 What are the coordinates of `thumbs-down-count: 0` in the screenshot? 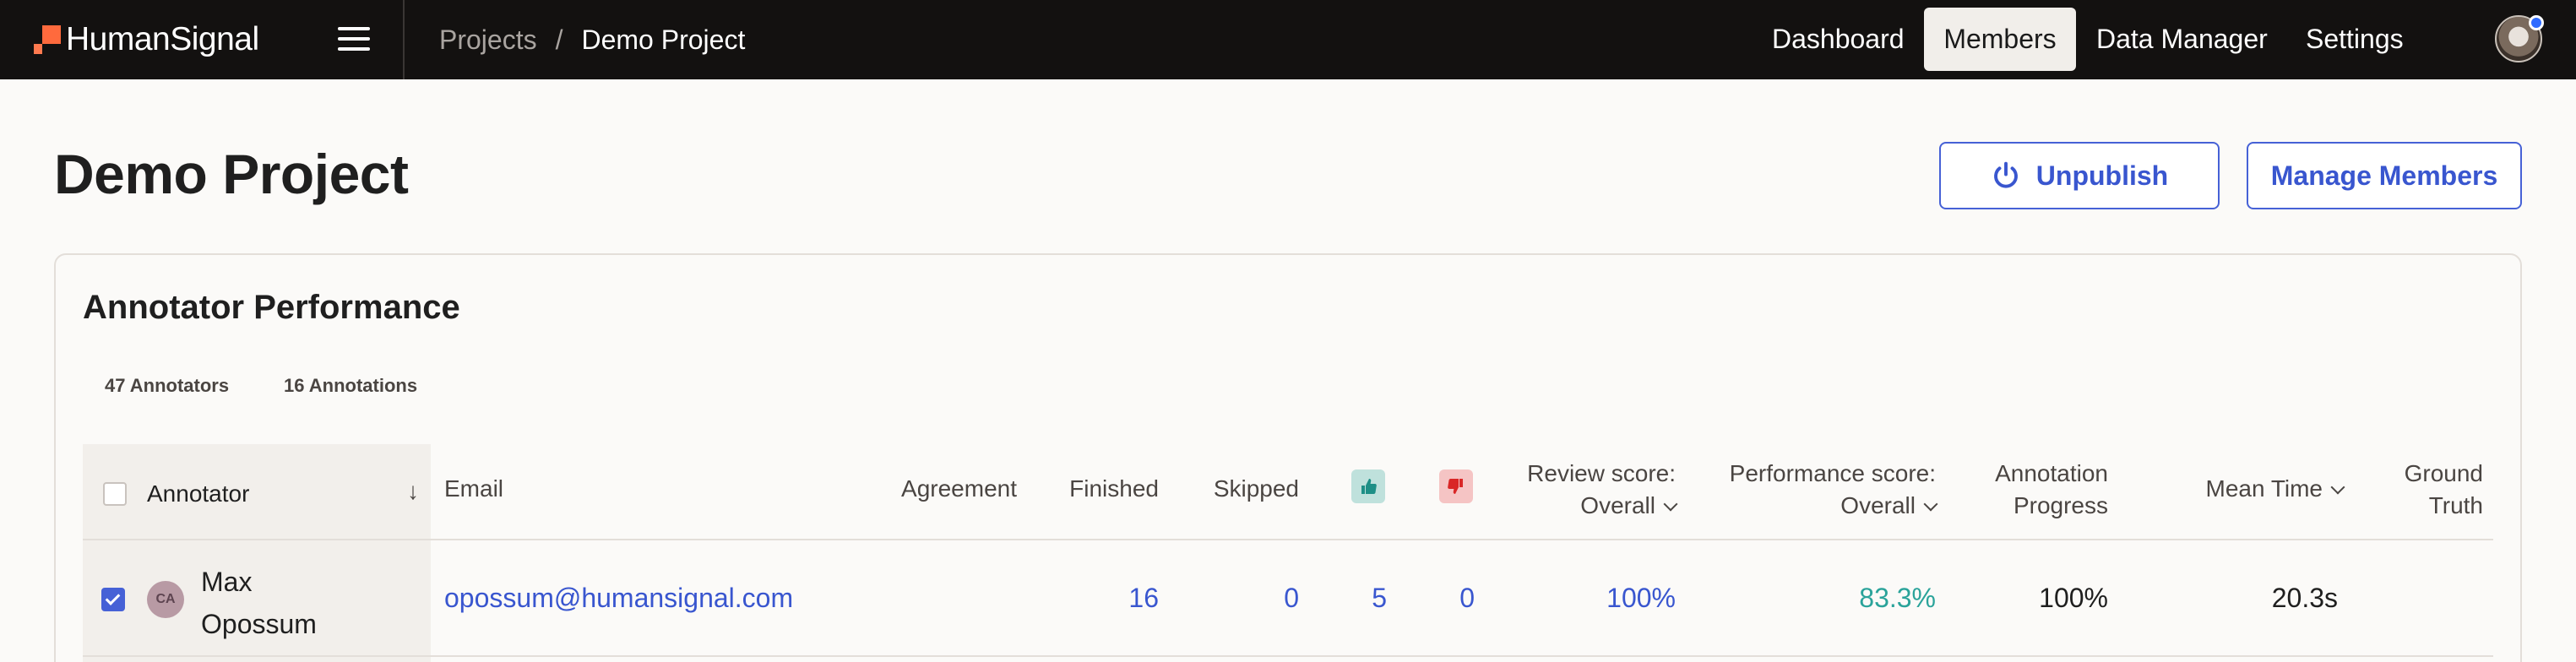 It's located at (1440, 598).